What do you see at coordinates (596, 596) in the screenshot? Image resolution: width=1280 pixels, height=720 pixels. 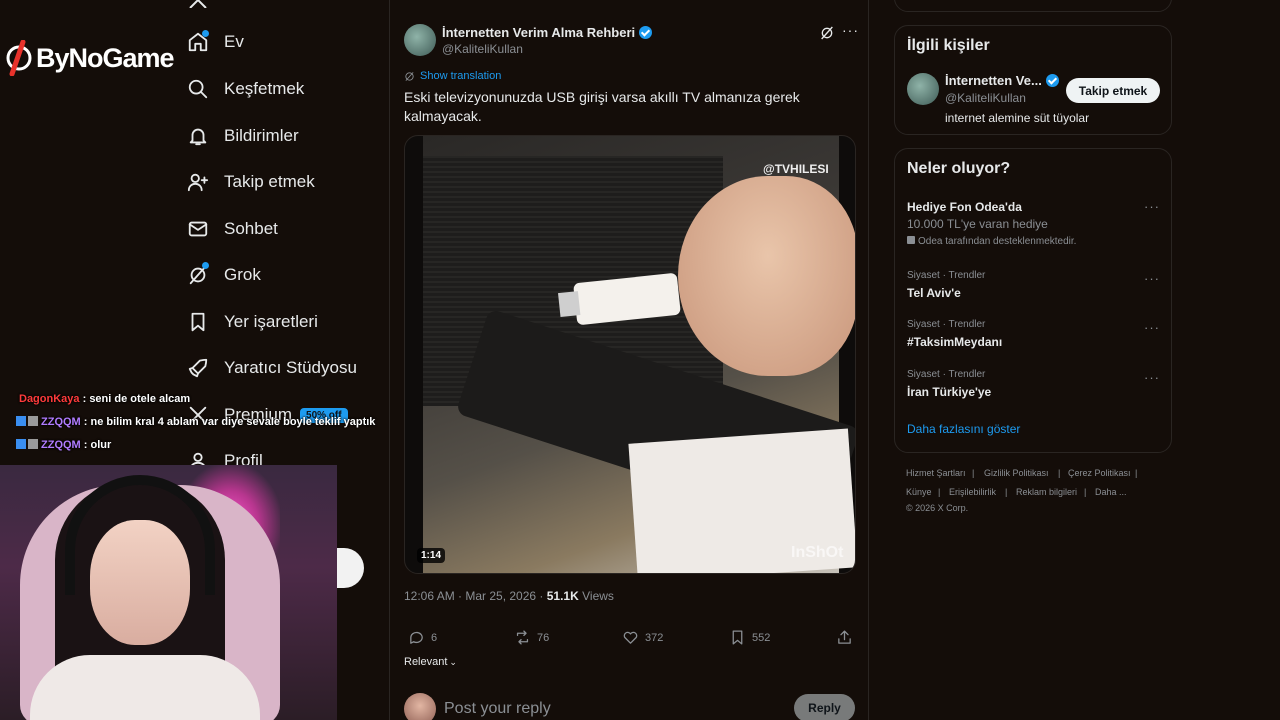 I see `views-label: Views` at bounding box center [596, 596].